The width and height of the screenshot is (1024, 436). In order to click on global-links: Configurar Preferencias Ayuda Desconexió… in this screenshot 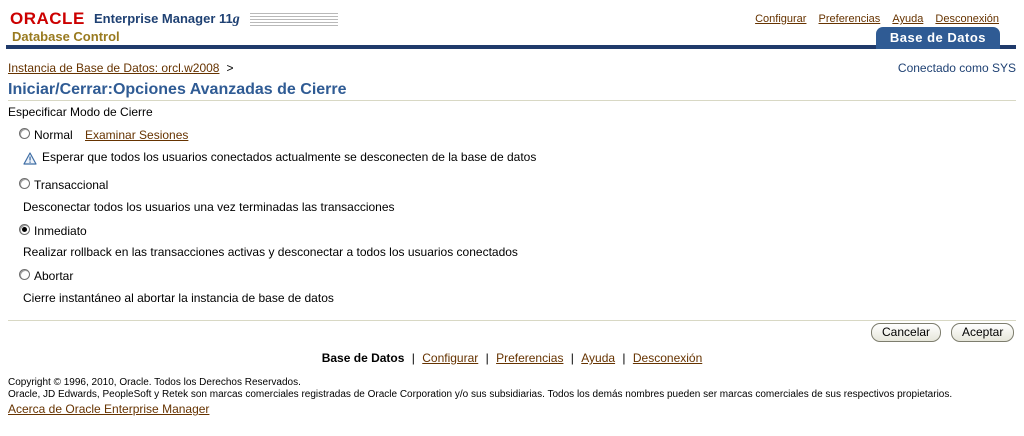, I will do `click(872, 19)`.